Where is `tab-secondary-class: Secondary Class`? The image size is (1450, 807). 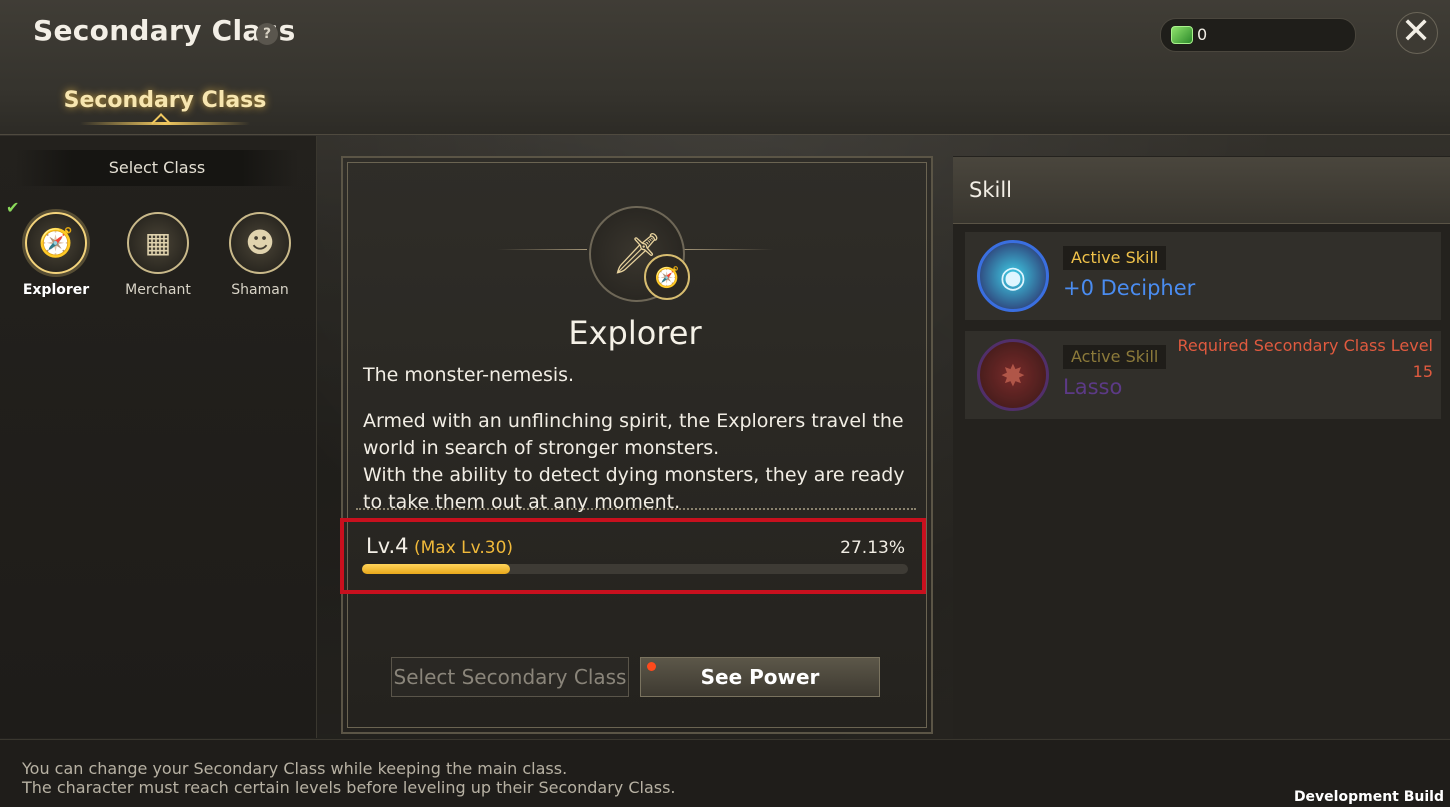 tab-secondary-class: Secondary Class is located at coordinates (165, 100).